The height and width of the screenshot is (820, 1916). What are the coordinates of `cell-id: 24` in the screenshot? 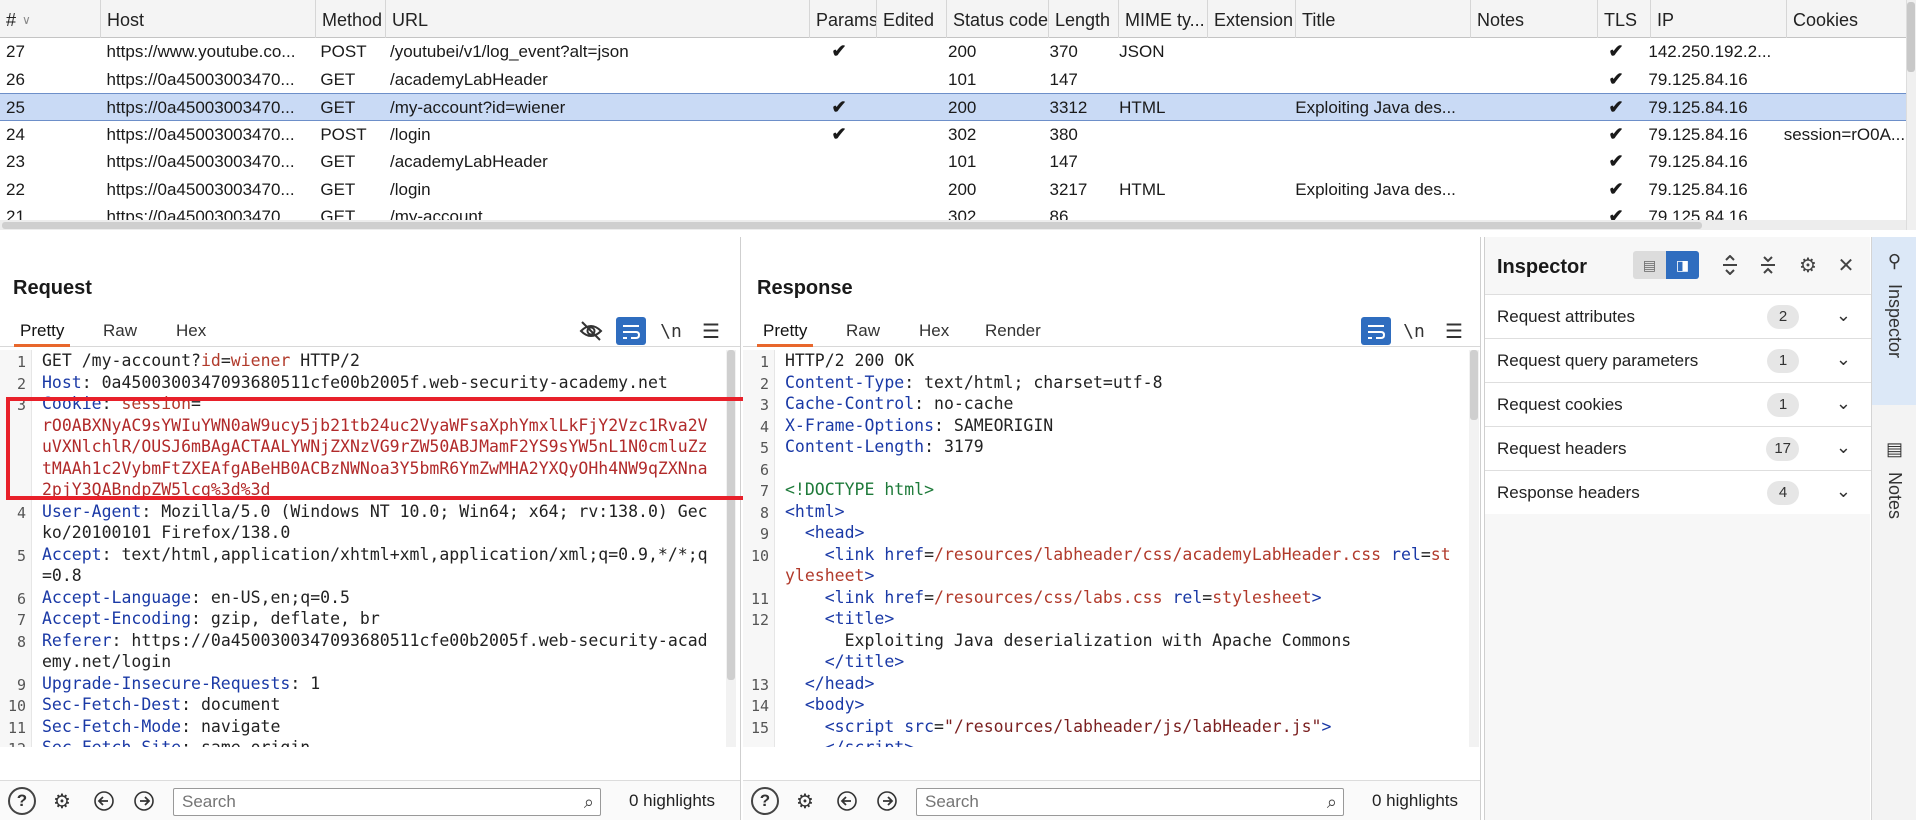 It's located at (15, 134).